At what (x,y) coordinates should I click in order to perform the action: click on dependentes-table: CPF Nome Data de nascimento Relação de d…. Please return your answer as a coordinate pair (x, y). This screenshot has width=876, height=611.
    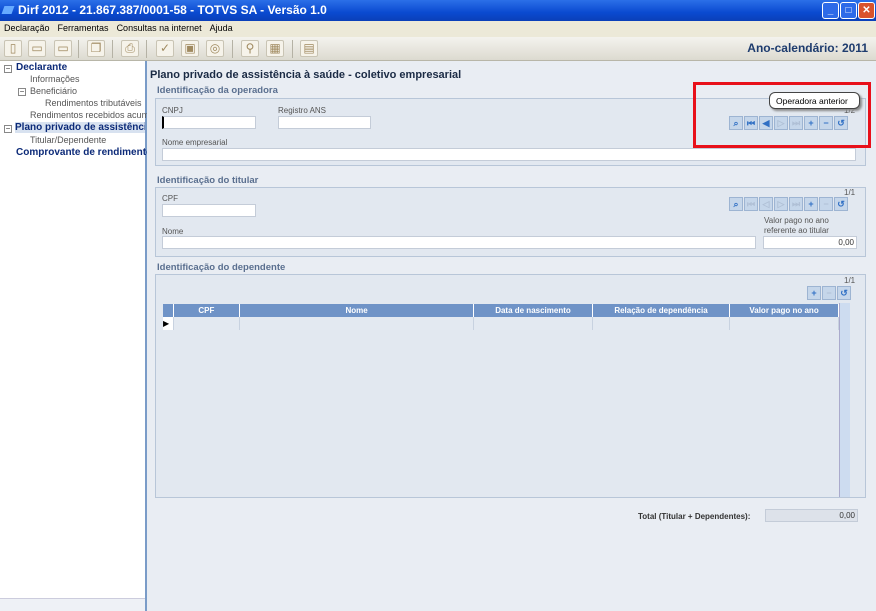
    Looking at the image, I should click on (501, 317).